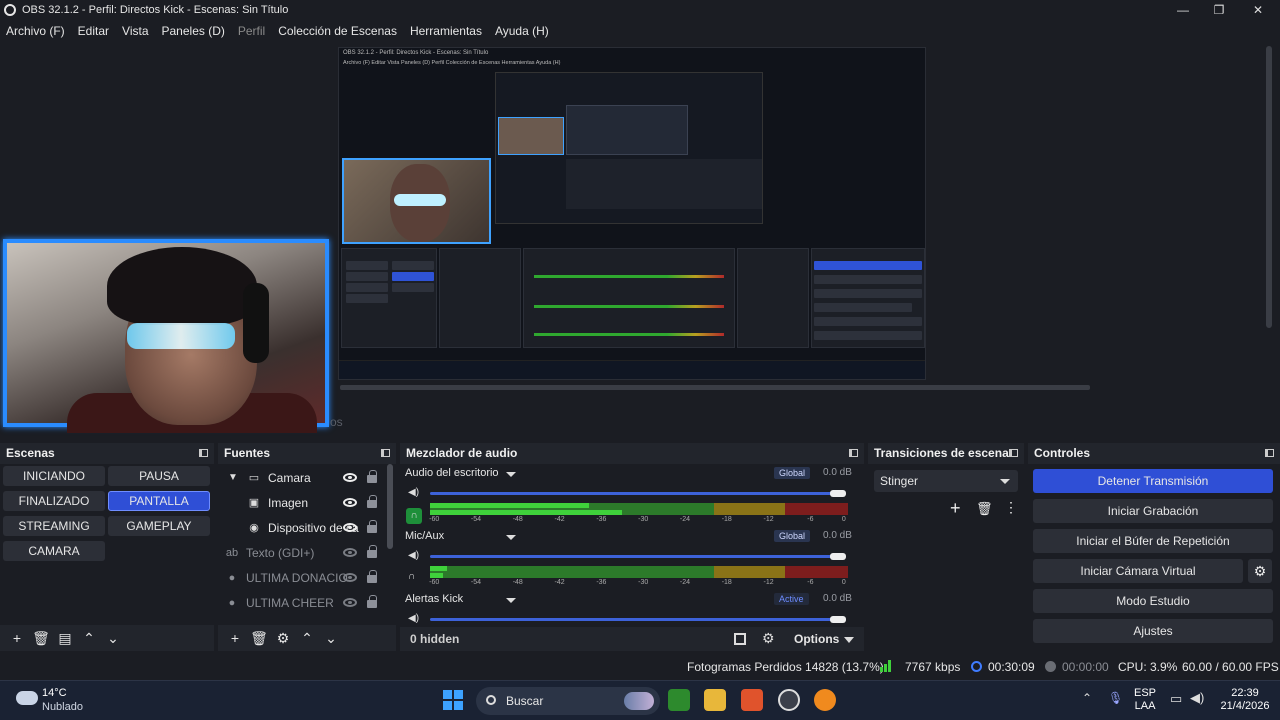 This screenshot has height=720, width=1280. I want to click on source-camara: ▼ ▭ Camara, so click(303, 477).